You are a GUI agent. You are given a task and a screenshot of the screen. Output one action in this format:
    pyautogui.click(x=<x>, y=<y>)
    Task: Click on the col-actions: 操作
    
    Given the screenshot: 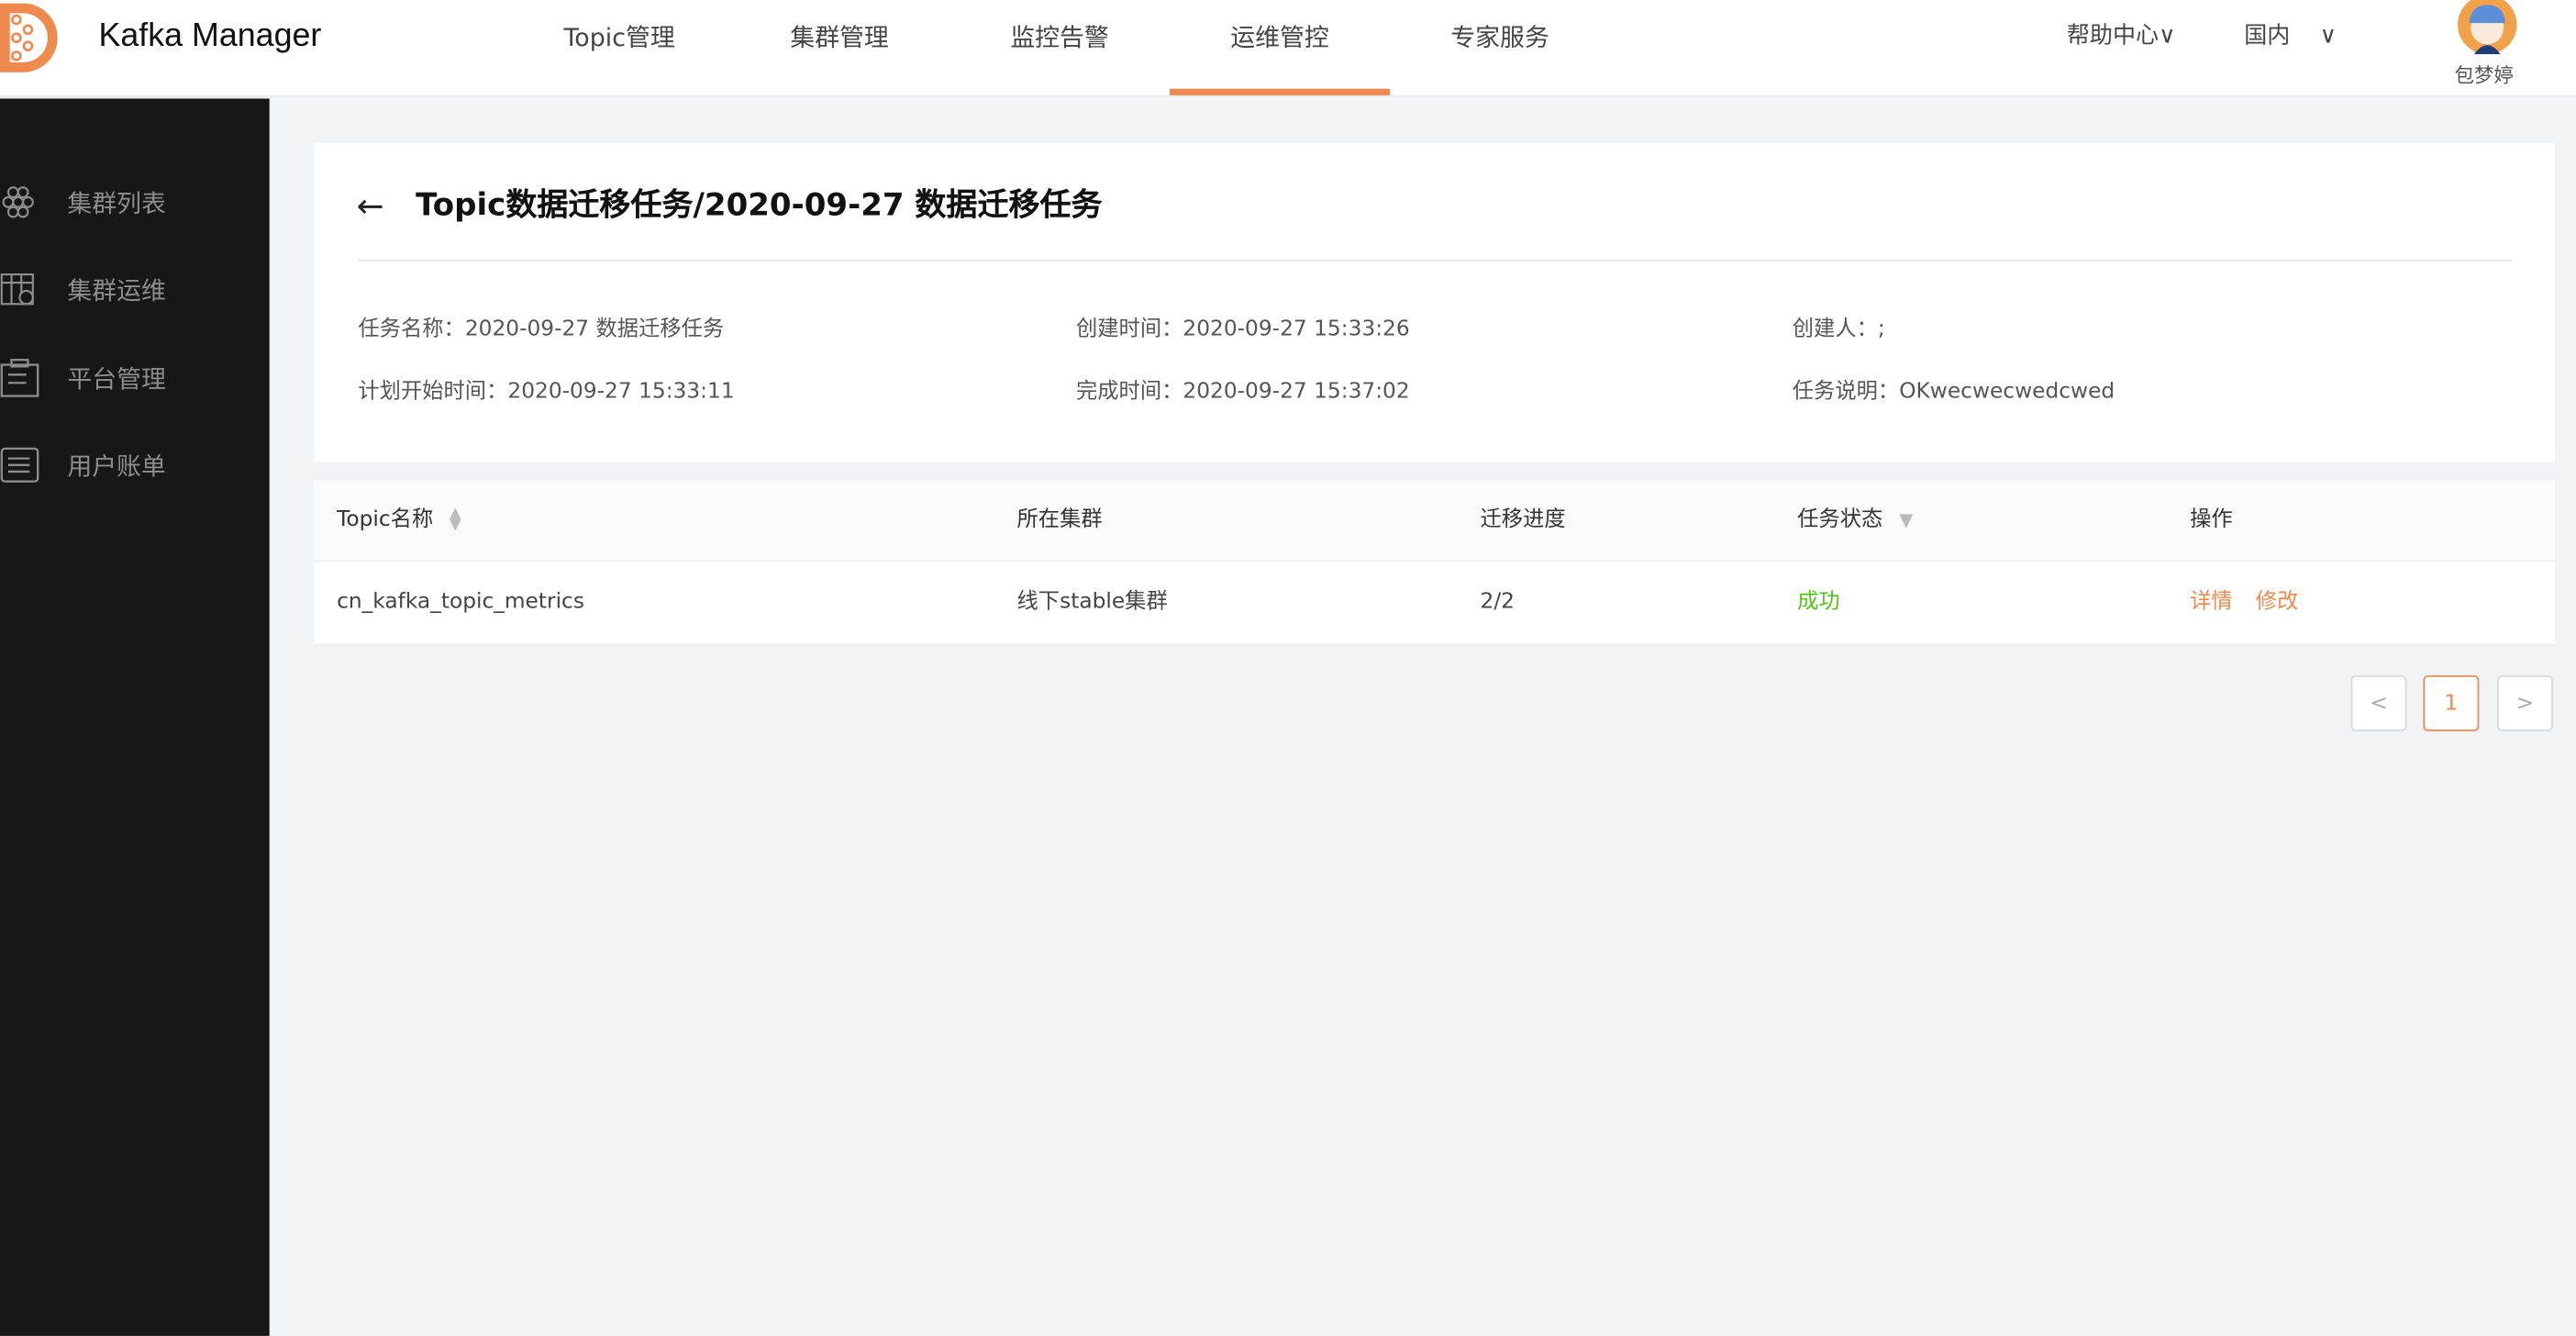 What is the action you would take?
    pyautogui.click(x=2211, y=520)
    